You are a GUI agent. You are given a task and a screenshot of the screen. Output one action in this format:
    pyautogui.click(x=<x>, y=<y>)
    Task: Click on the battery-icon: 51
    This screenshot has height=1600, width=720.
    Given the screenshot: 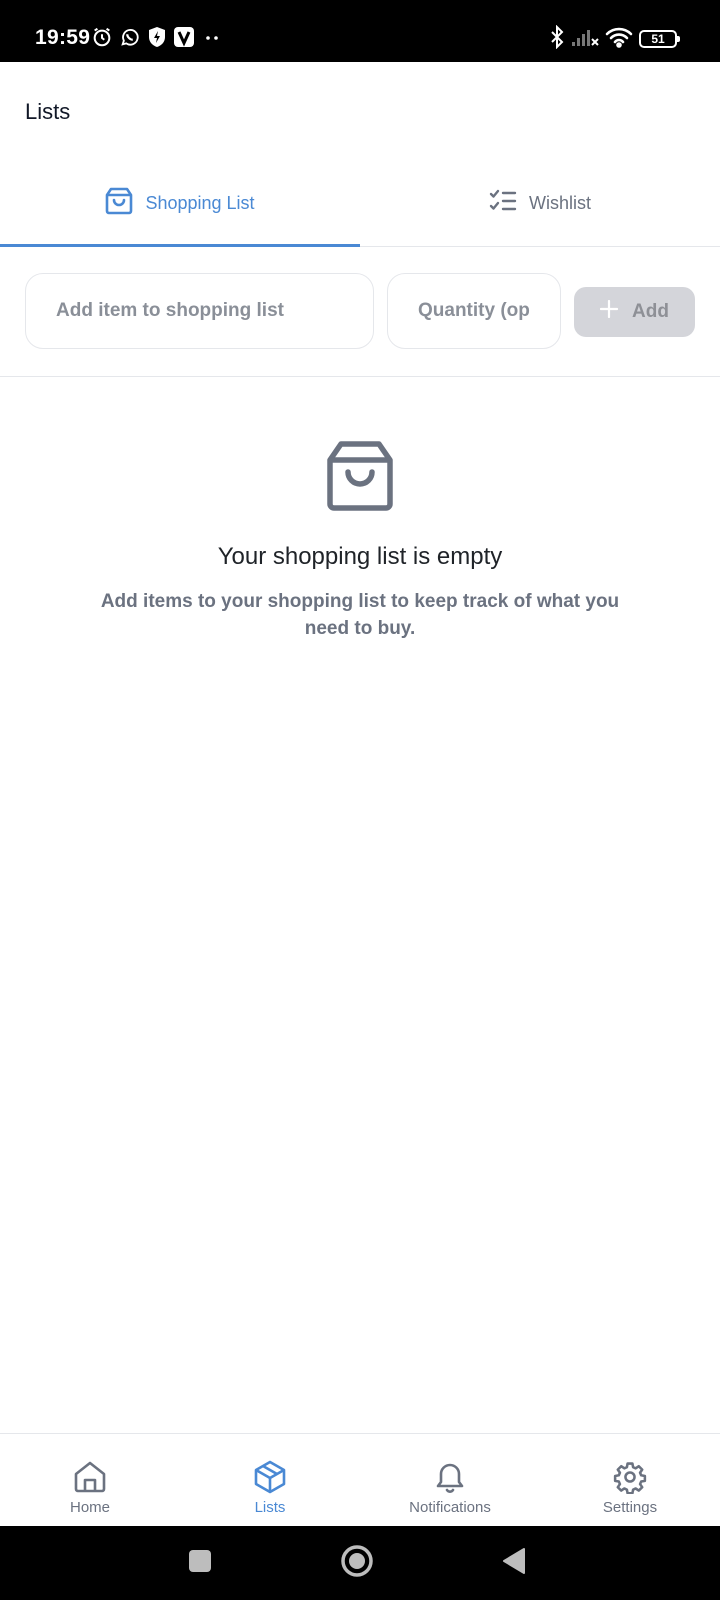 What is the action you would take?
    pyautogui.click(x=659, y=39)
    